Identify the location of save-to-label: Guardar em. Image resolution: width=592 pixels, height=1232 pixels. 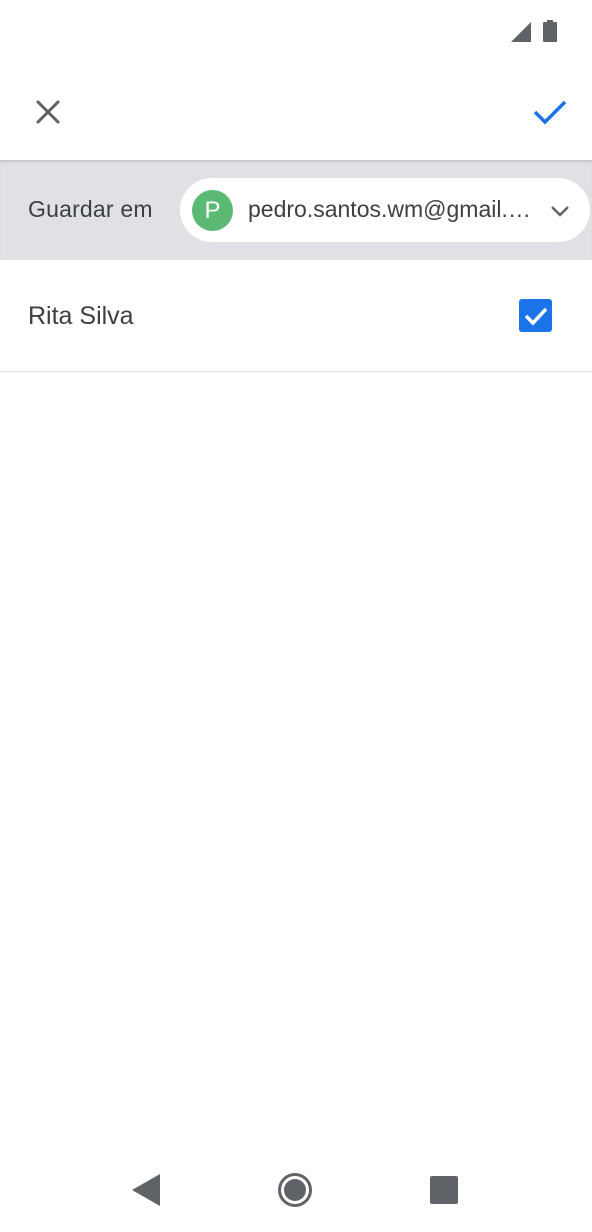
(90, 209).